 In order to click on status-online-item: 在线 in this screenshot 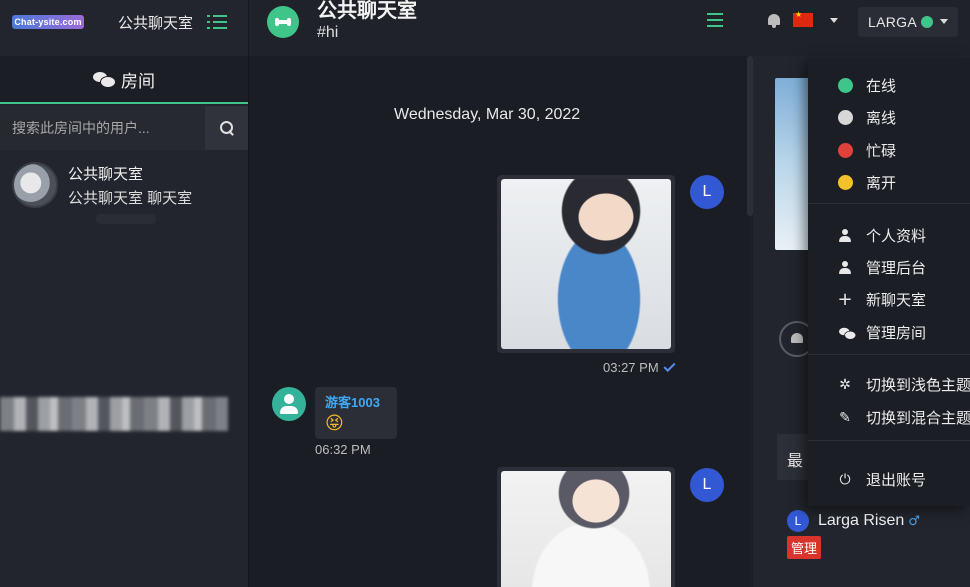, I will do `click(866, 85)`.